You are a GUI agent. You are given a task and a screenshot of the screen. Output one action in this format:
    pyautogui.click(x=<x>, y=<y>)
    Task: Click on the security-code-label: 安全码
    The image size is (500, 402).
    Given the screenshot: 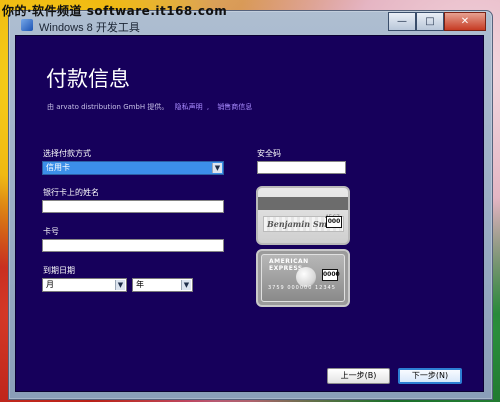 What is the action you would take?
    pyautogui.click(x=269, y=153)
    